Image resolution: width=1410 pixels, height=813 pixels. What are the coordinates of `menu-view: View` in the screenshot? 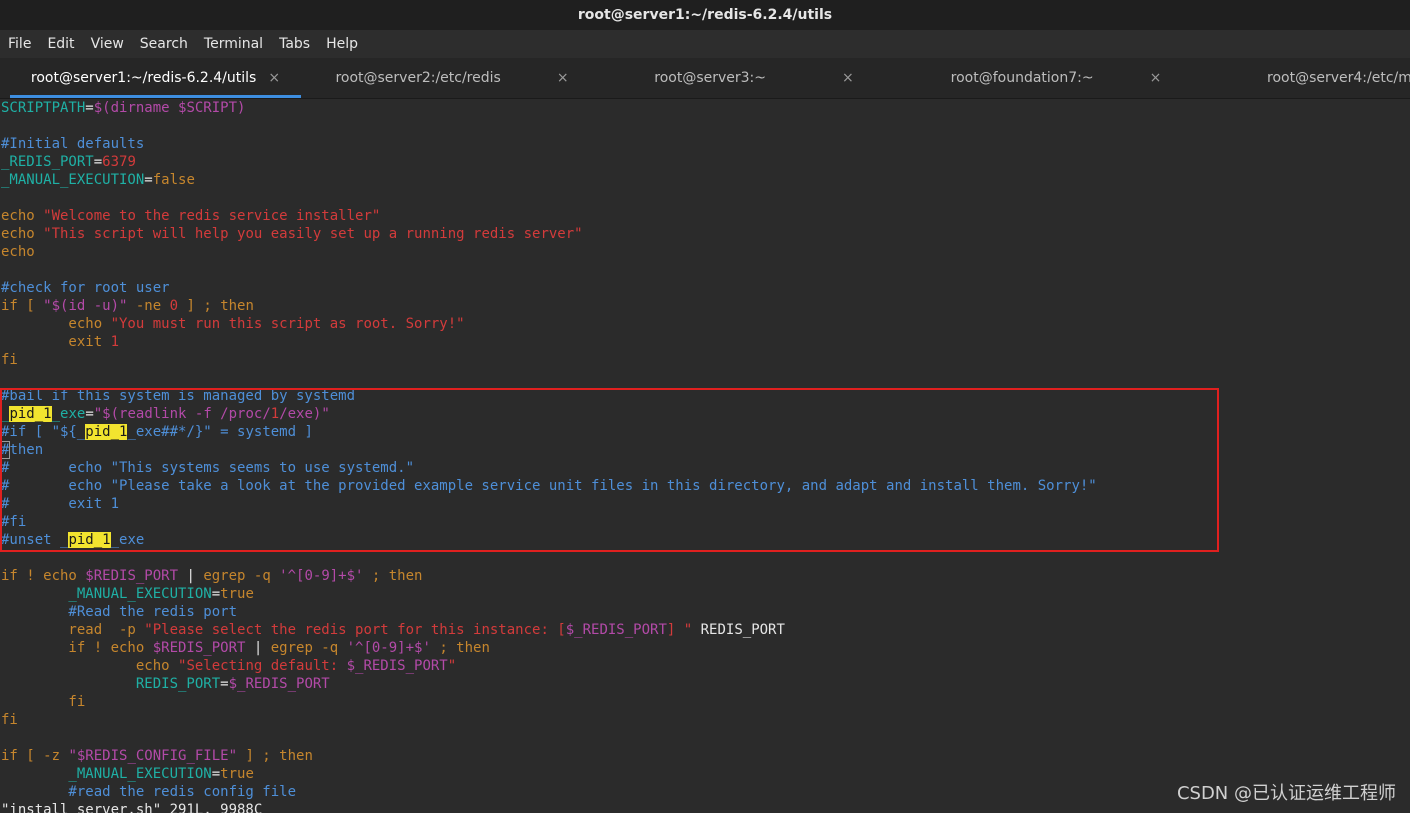 It's located at (107, 44).